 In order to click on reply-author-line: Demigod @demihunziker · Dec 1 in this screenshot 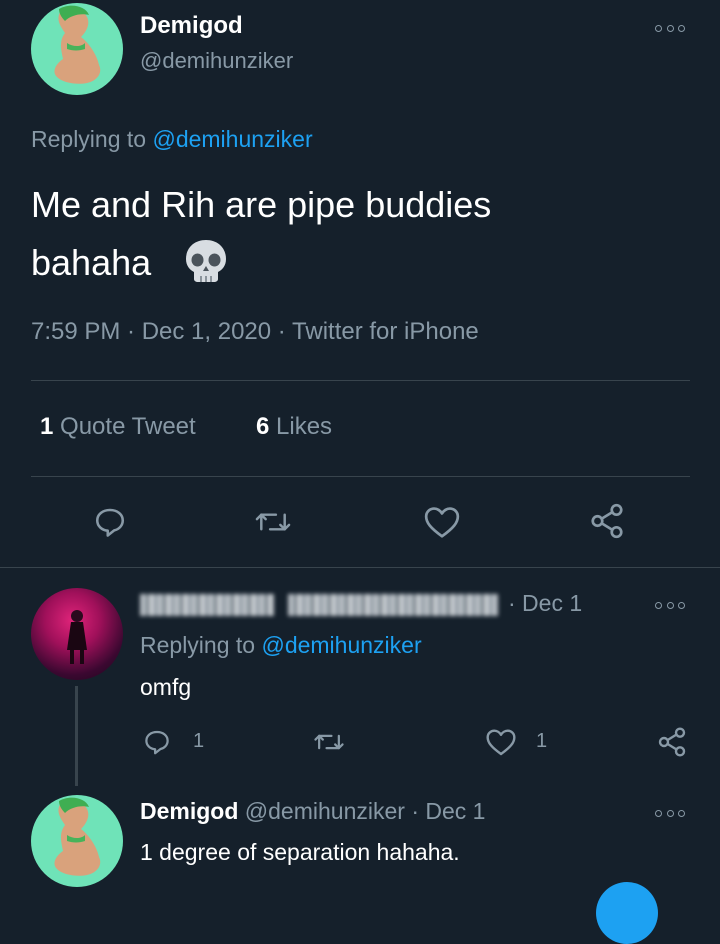, I will do `click(312, 811)`.